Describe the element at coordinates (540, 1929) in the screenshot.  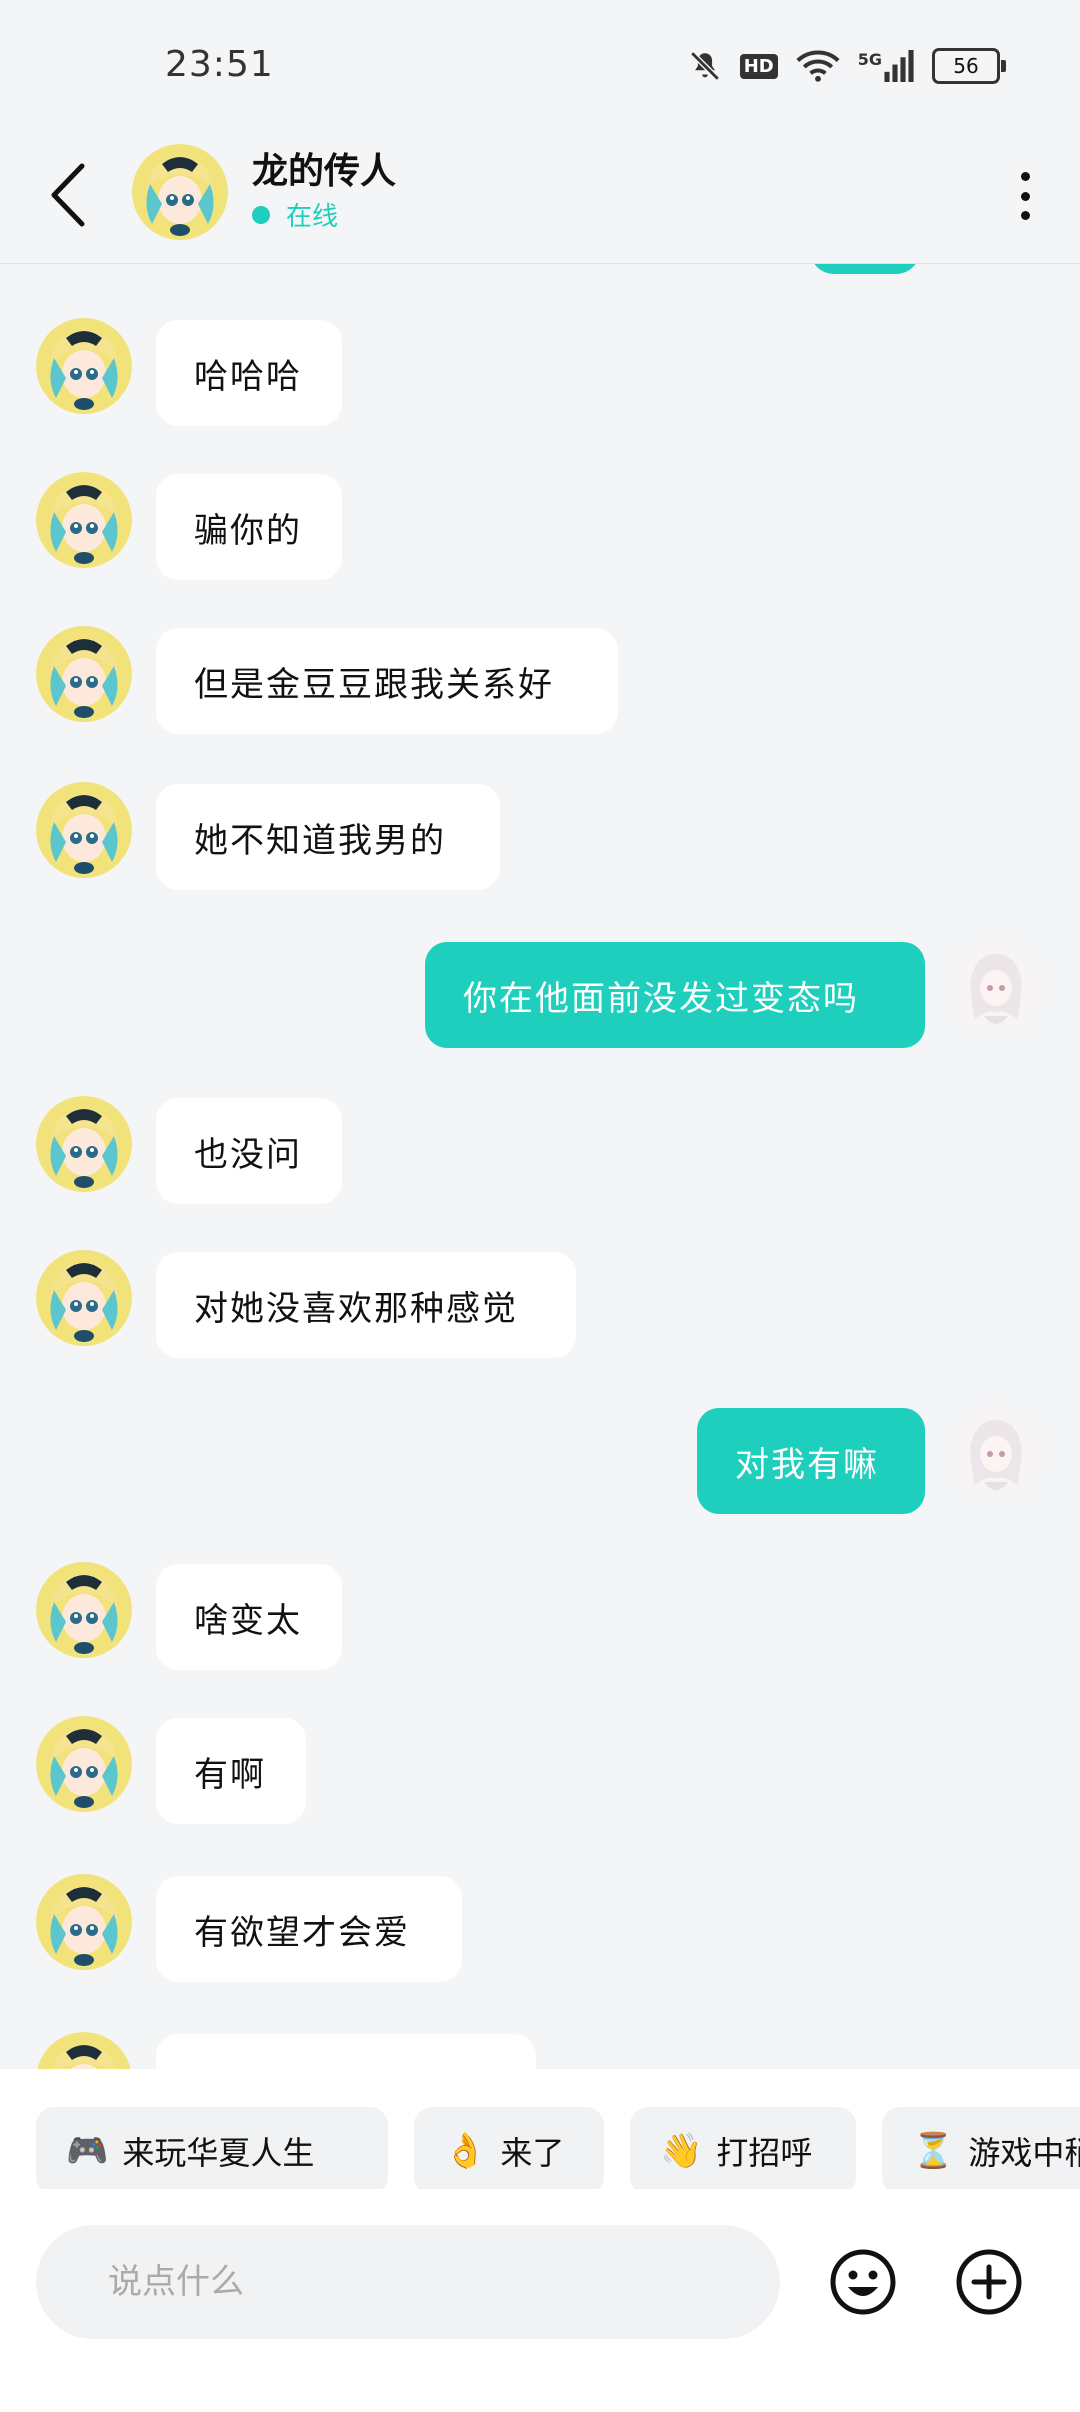
I see `incoming-message: 有欲望才会爱` at that location.